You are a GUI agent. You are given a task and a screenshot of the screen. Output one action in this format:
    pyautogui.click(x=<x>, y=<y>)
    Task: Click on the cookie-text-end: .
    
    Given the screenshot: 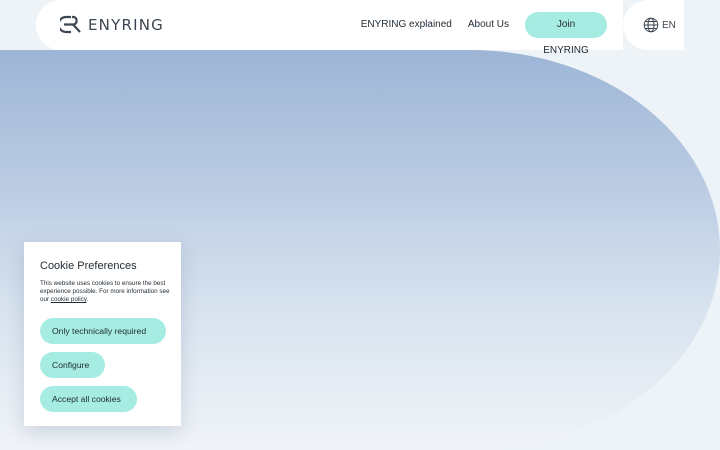 What is the action you would take?
    pyautogui.click(x=87, y=300)
    